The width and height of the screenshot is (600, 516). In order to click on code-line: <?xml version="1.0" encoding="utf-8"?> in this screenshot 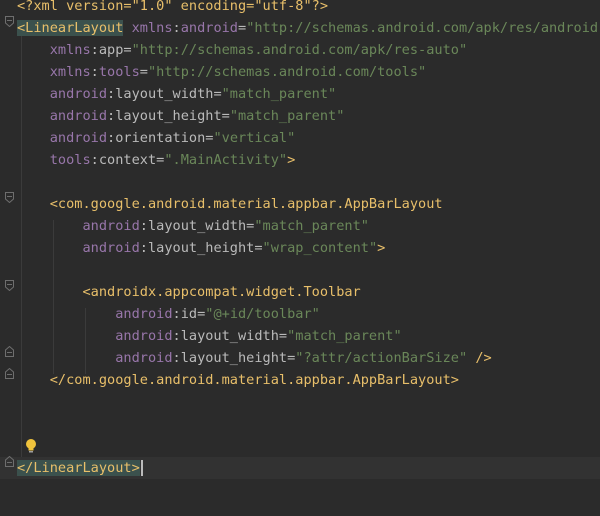, I will do `click(300, 8)`.